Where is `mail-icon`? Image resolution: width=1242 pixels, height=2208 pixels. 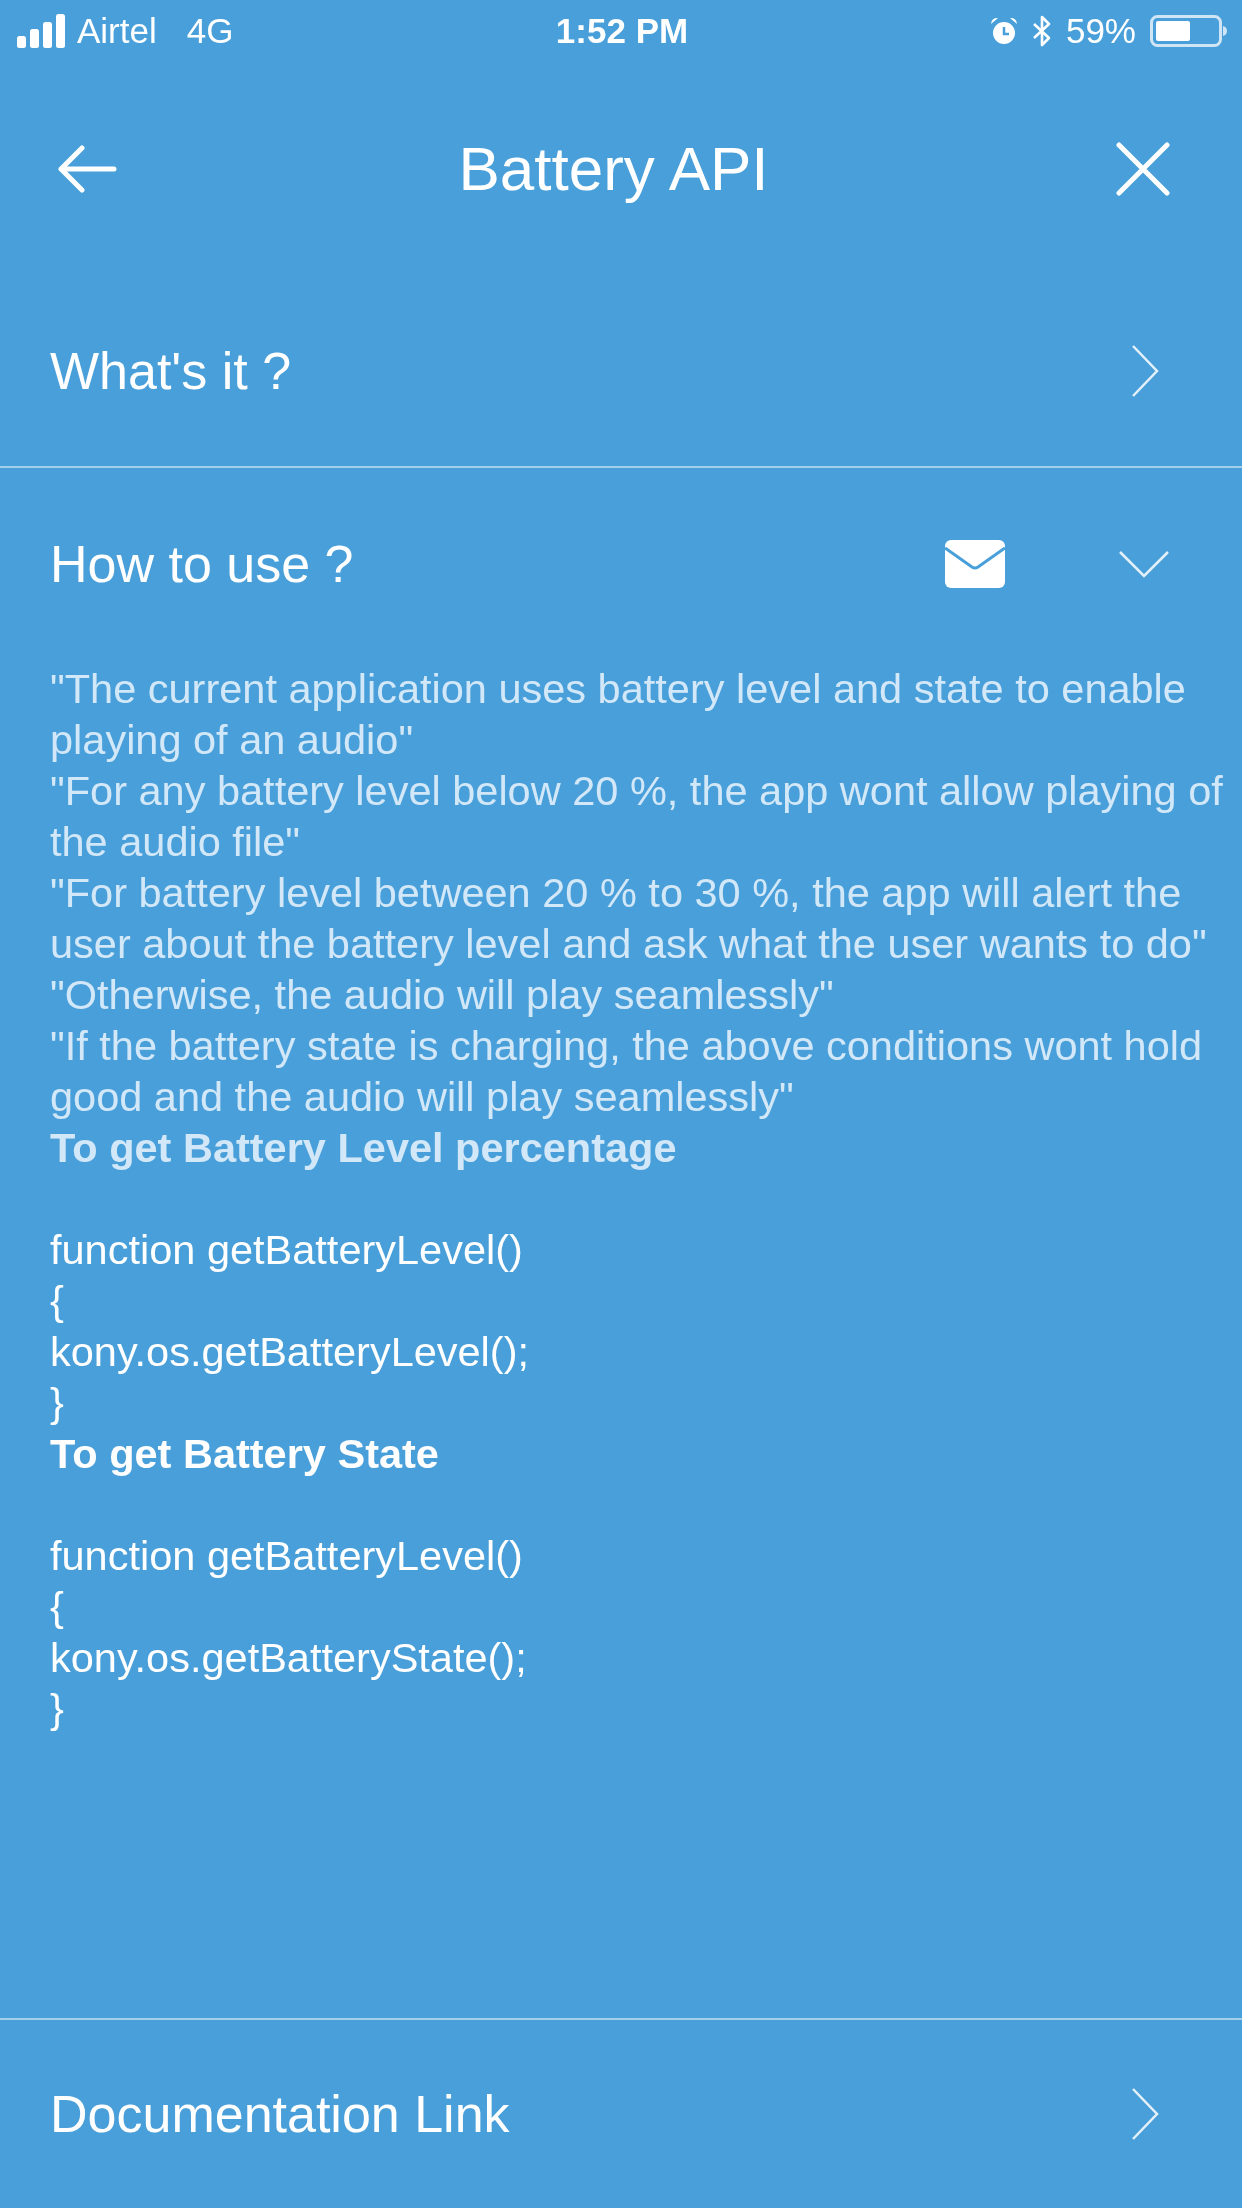 mail-icon is located at coordinates (975, 564).